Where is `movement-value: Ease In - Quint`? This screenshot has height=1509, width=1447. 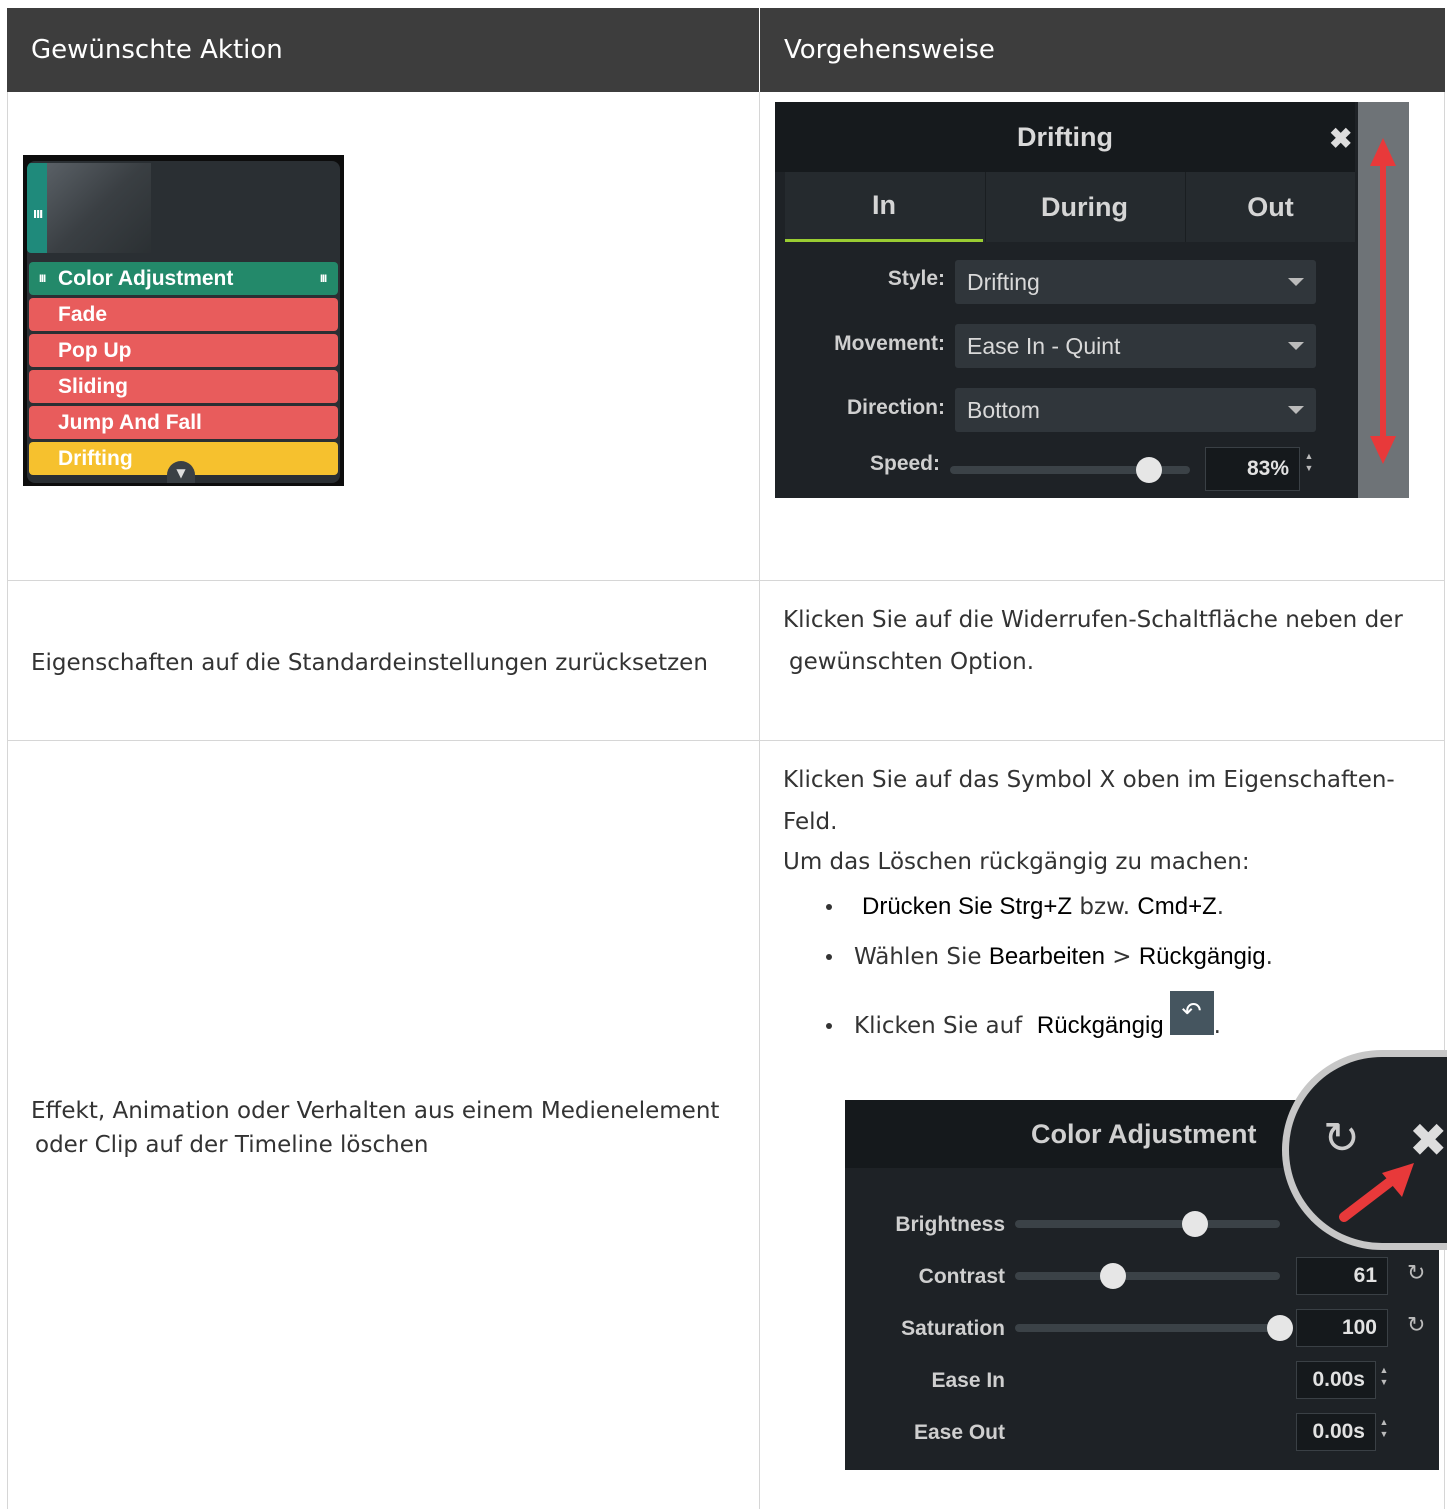 movement-value: Ease In - Quint is located at coordinates (1044, 345).